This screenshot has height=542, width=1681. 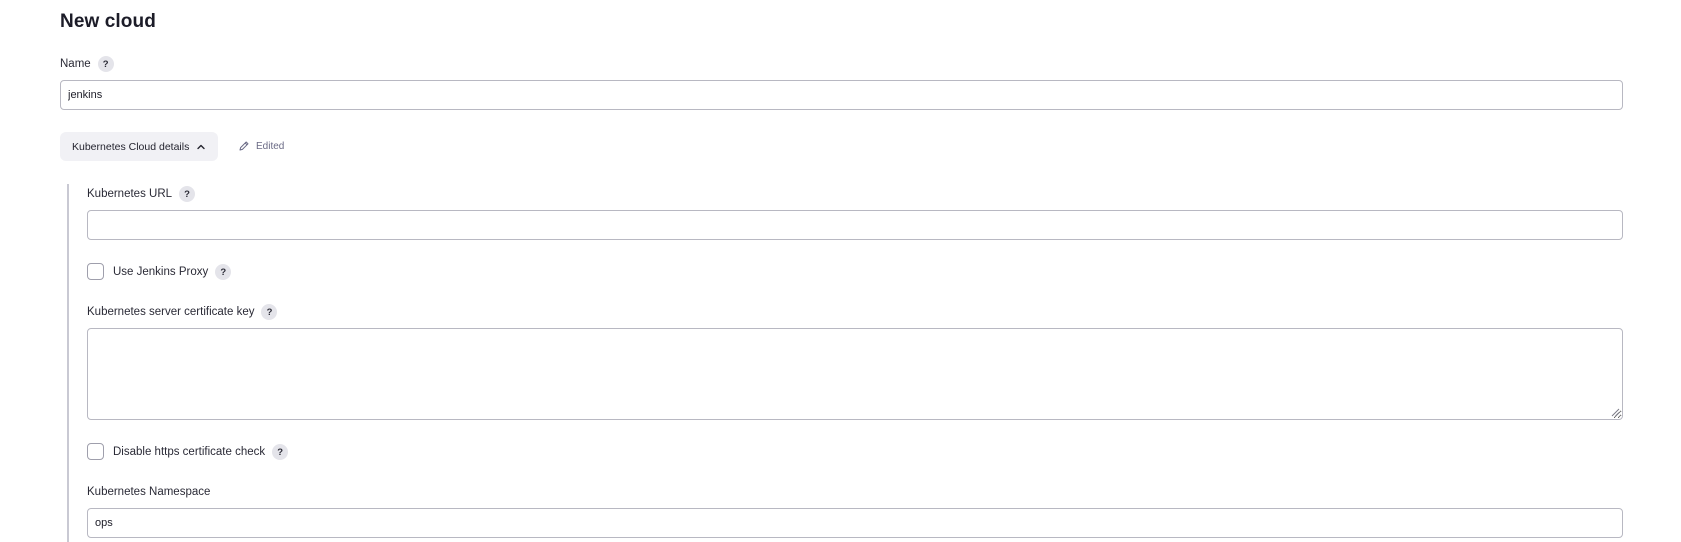 I want to click on namespace-label: Kubernetes Namespace, so click(x=148, y=492).